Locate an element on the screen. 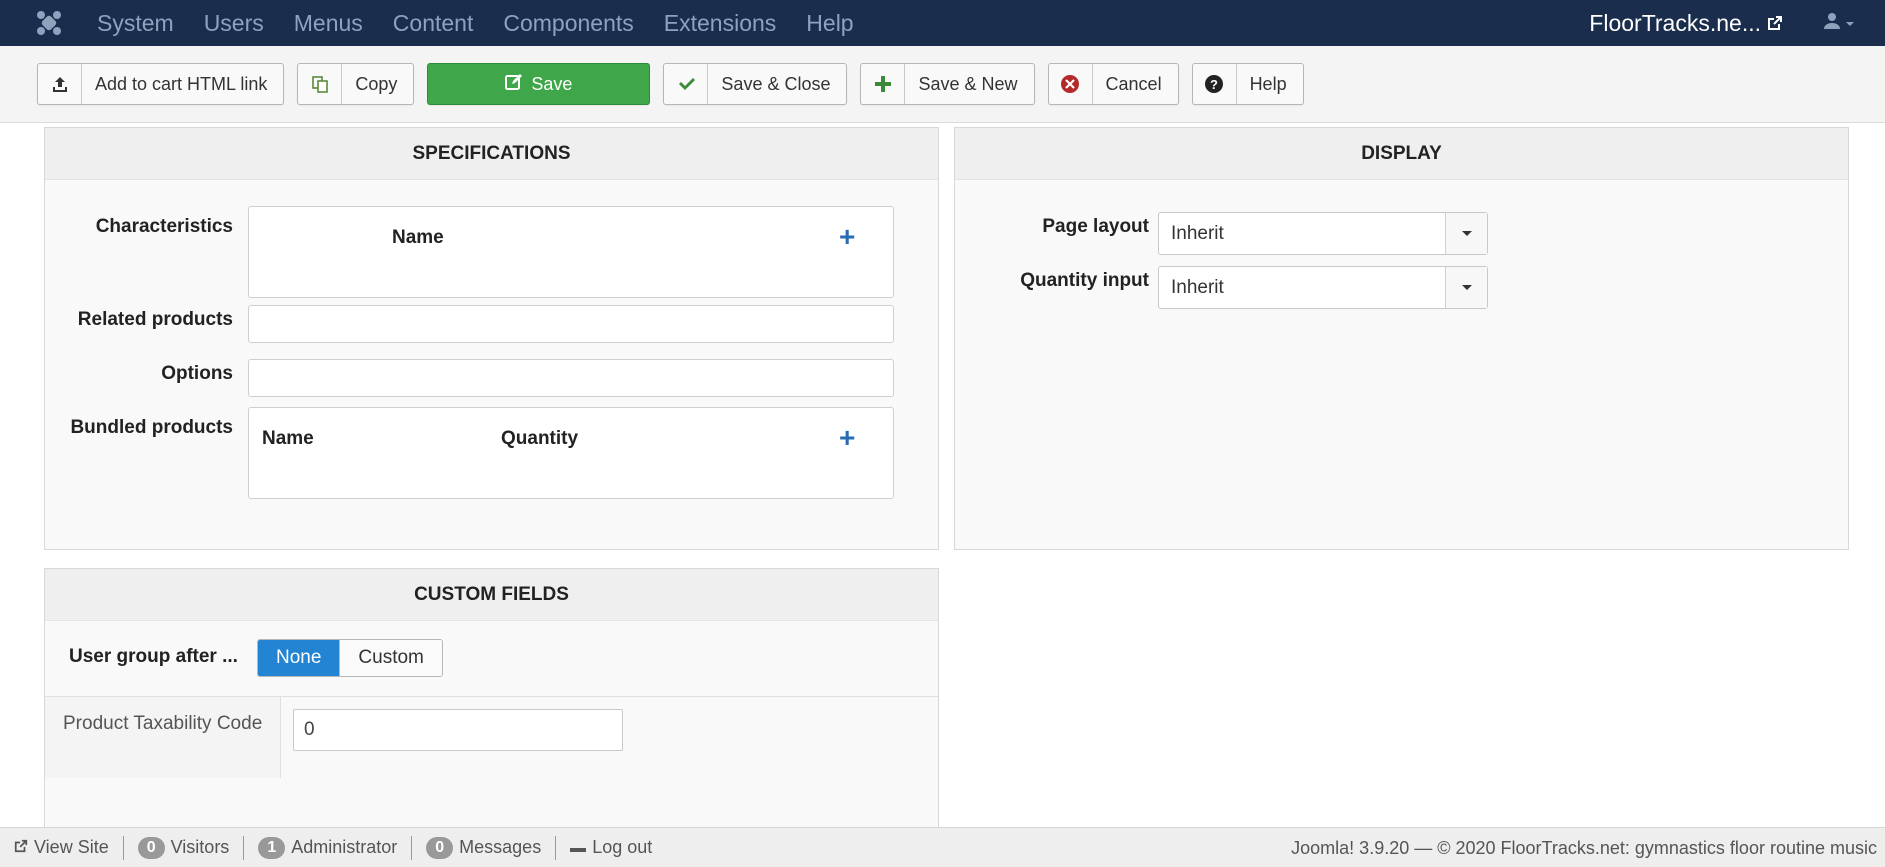 Image resolution: width=1885 pixels, height=867 pixels. visitors-badge: 0 is located at coordinates (151, 847).